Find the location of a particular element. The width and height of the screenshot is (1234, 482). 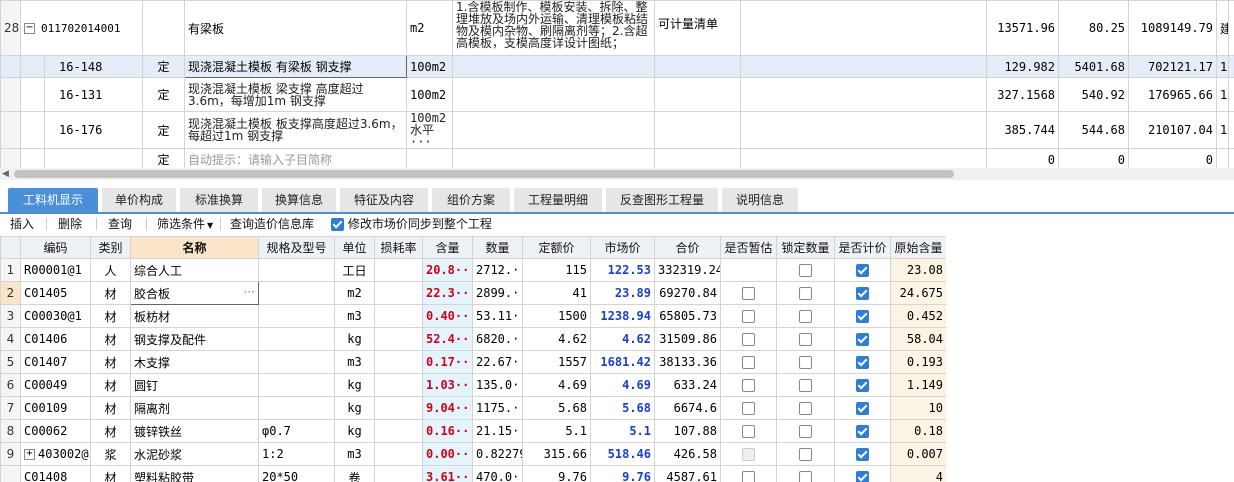

resource-content: 0.17··· is located at coordinates (447, 362).